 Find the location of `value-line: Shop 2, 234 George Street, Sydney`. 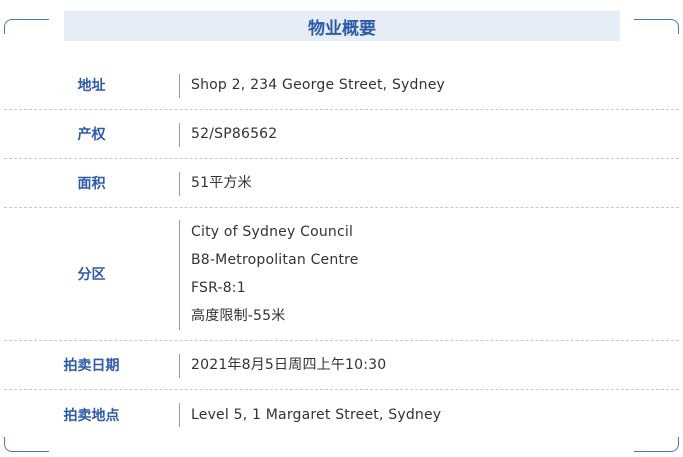

value-line: Shop 2, 234 George Street, Sydney is located at coordinates (318, 85).